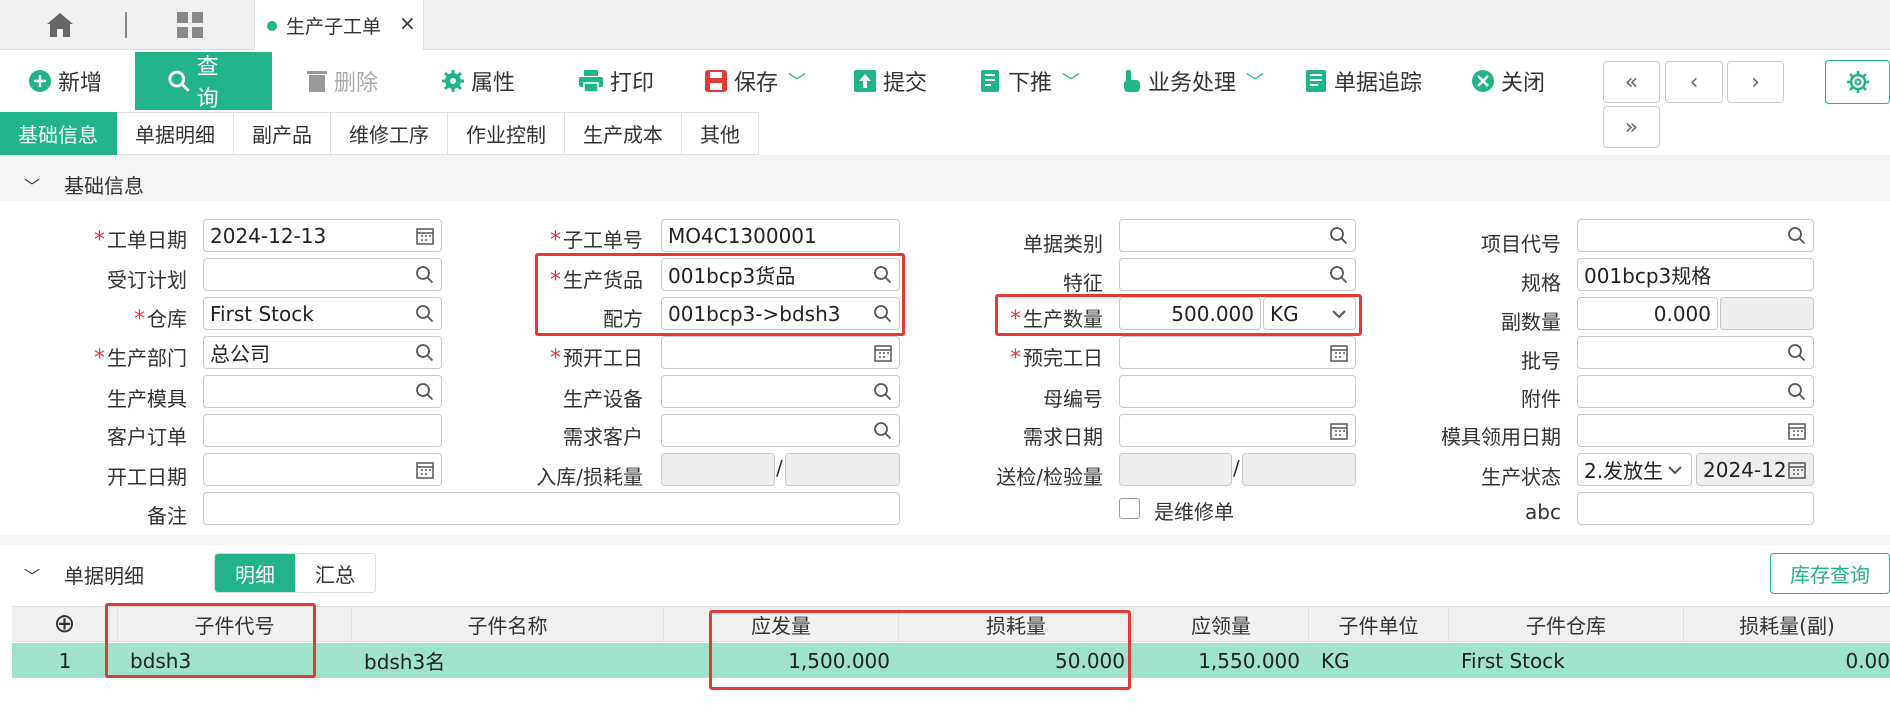 The height and width of the screenshot is (721, 1890). What do you see at coordinates (945, 178) in the screenshot?
I see `section-header-bar` at bounding box center [945, 178].